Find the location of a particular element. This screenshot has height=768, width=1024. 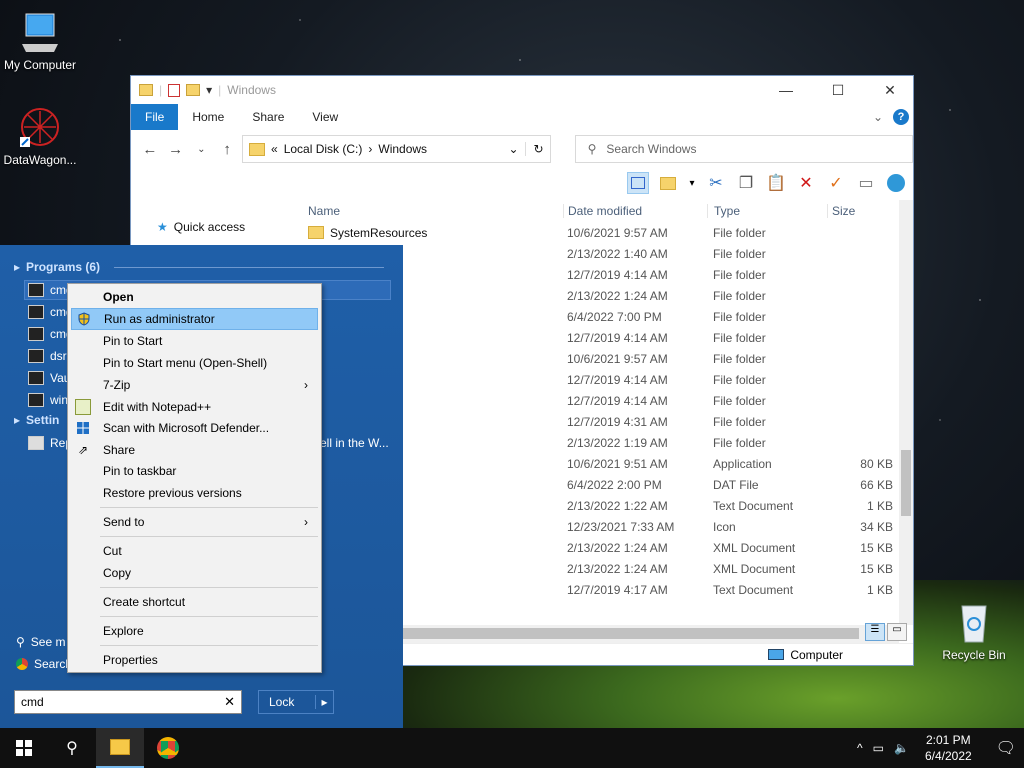

lock-label: Lock is located at coordinates (282, 702).